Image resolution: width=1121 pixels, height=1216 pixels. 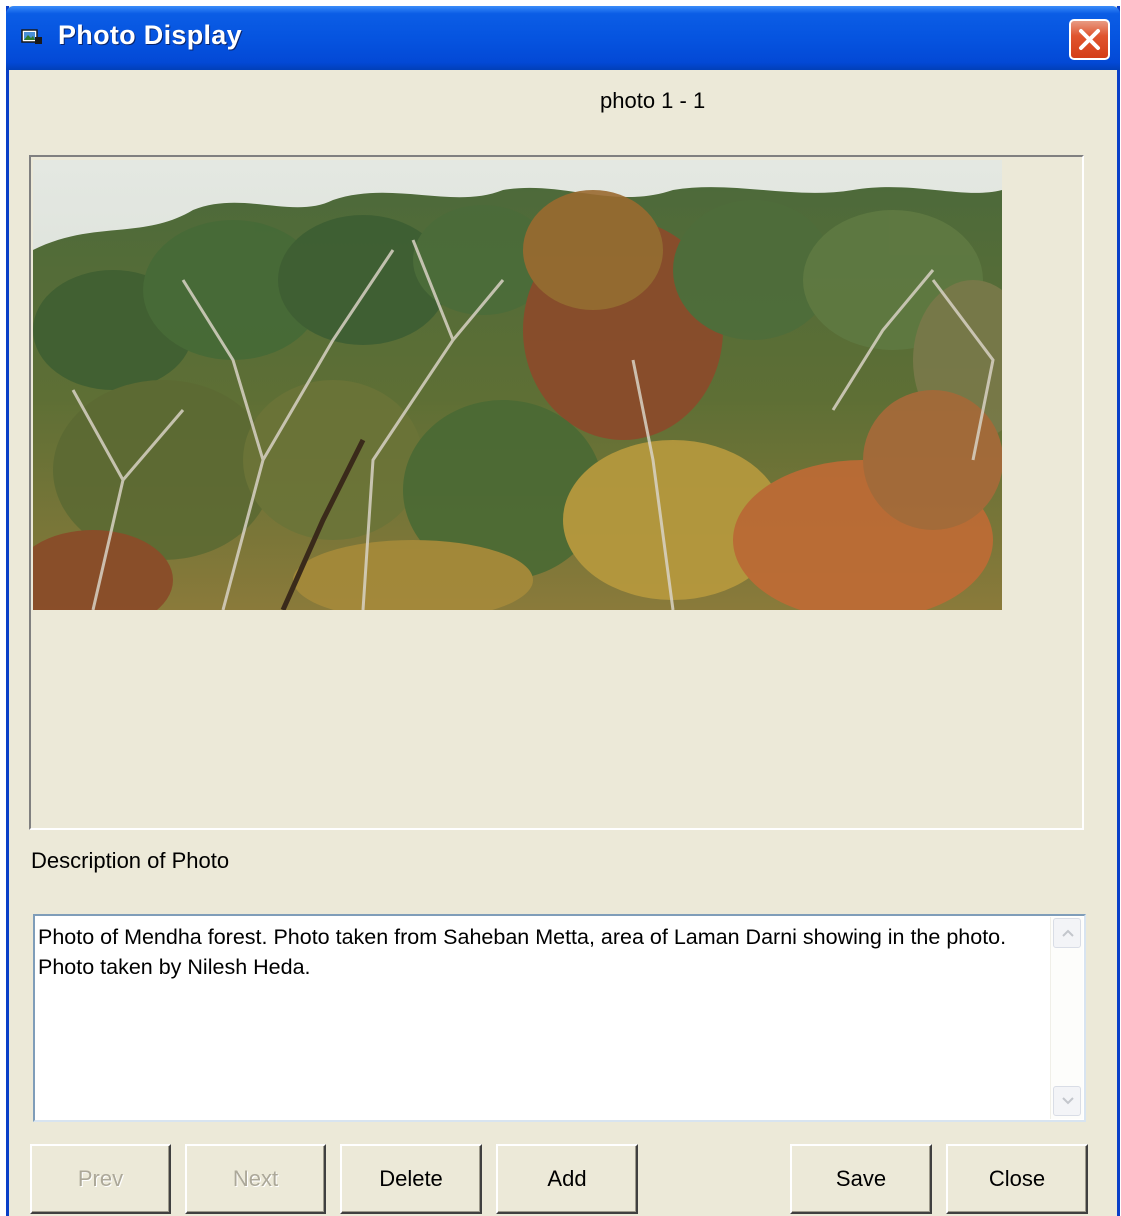 I want to click on description-scrollbar, so click(x=1066, y=1018).